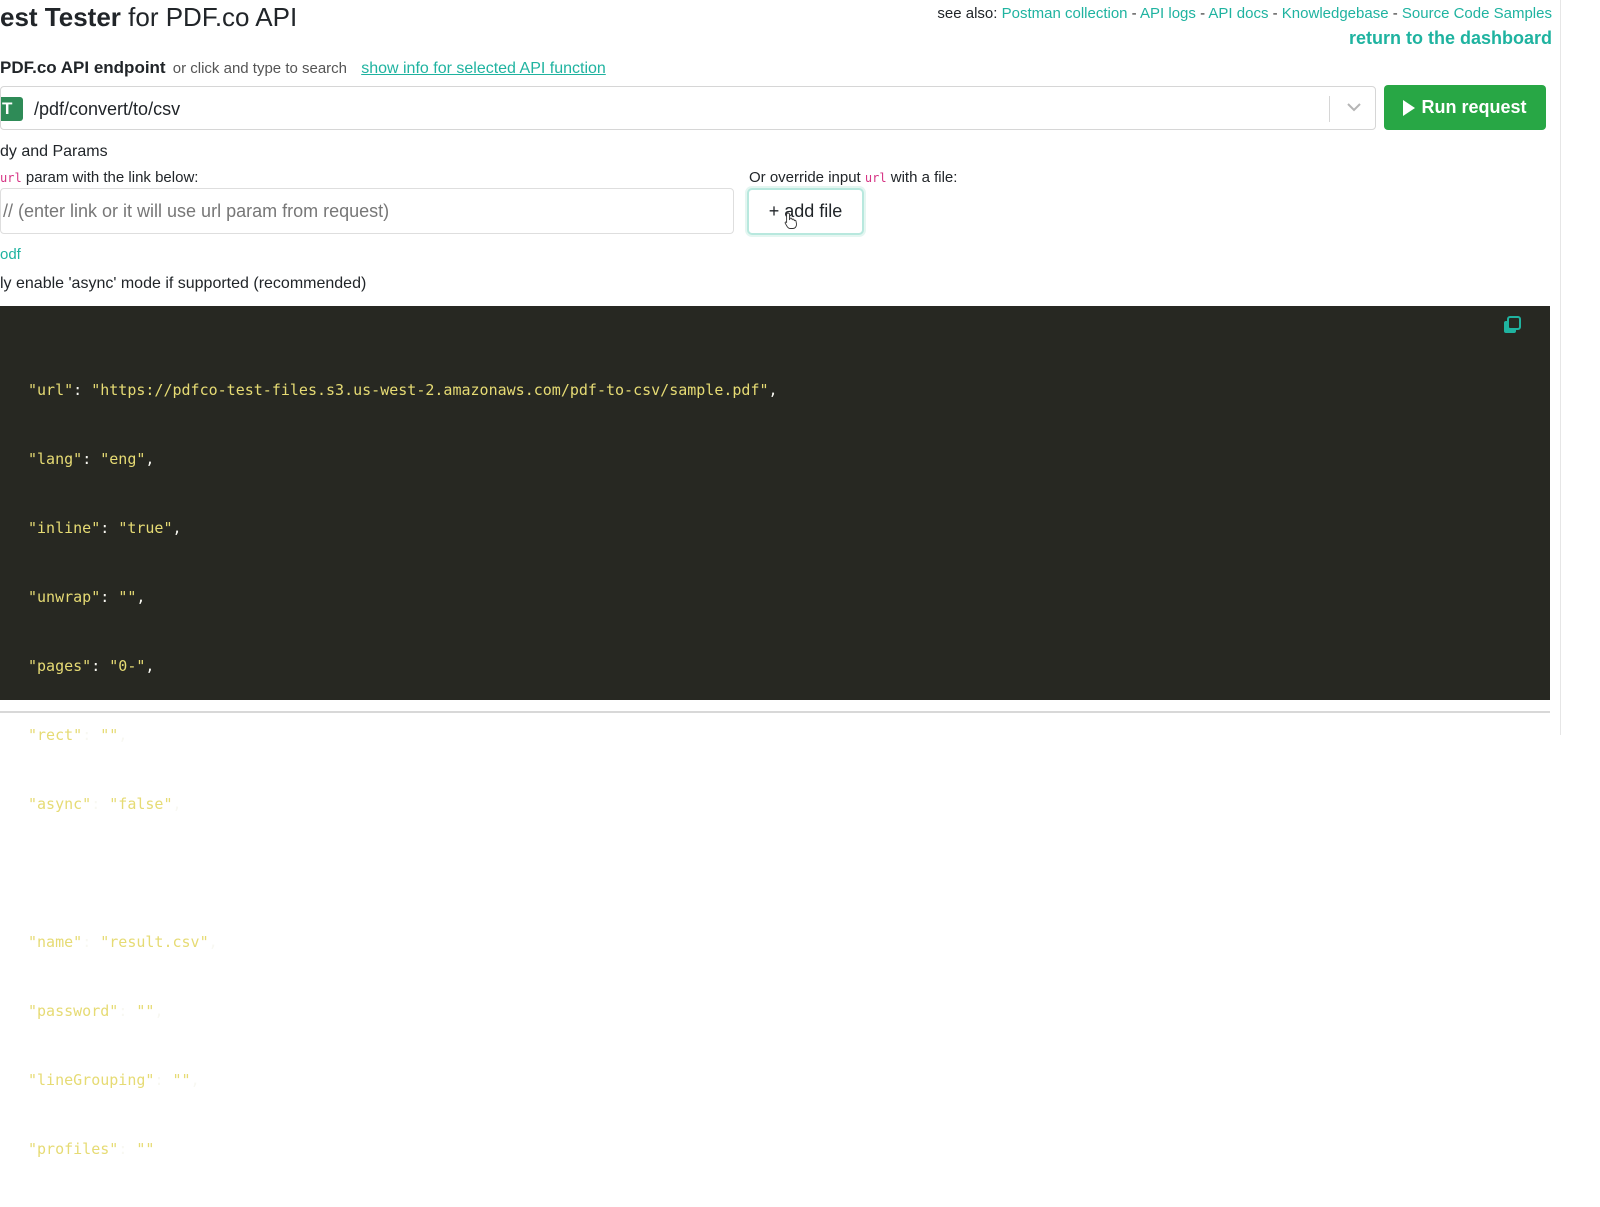  Describe the element at coordinates (1512, 325) in the screenshot. I see `copy-icon` at that location.